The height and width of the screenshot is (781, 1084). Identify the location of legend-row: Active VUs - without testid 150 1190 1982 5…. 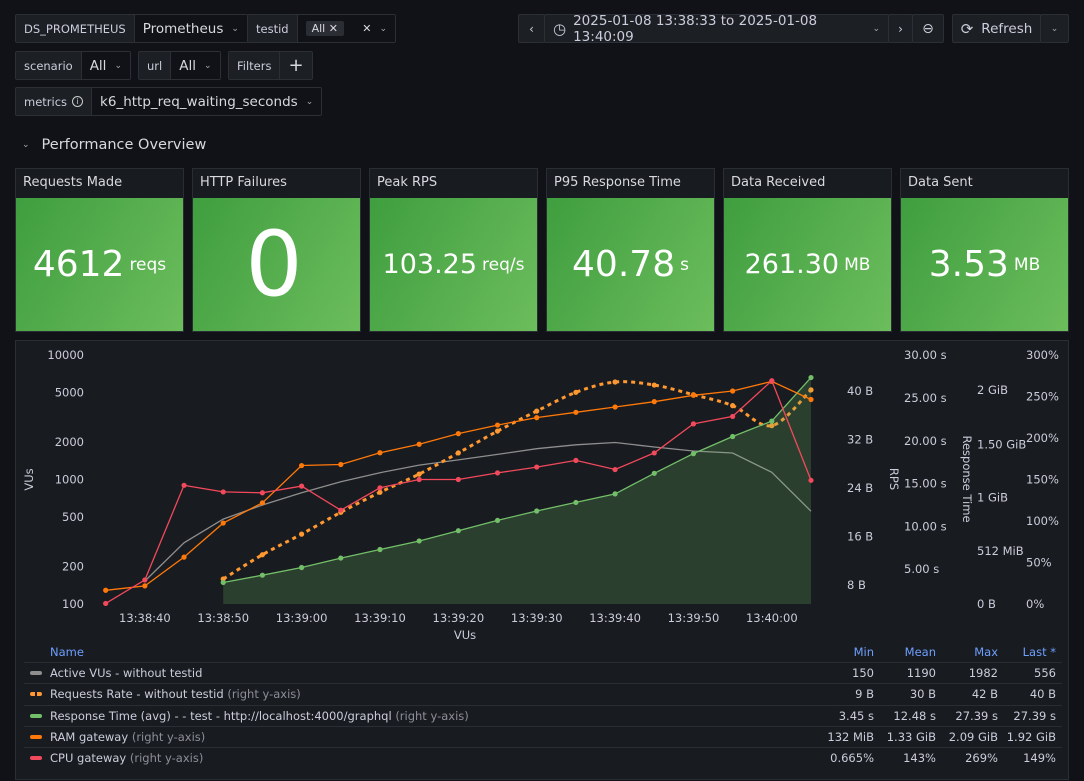
(543, 672).